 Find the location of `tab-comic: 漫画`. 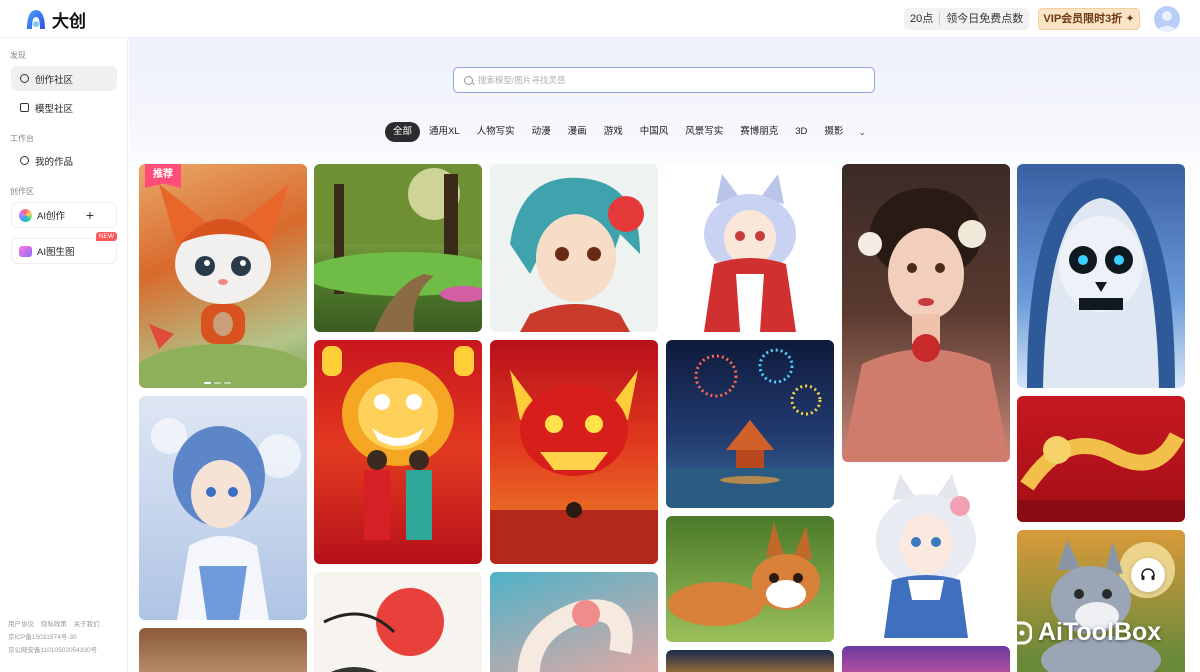

tab-comic: 漫画 is located at coordinates (577, 132).